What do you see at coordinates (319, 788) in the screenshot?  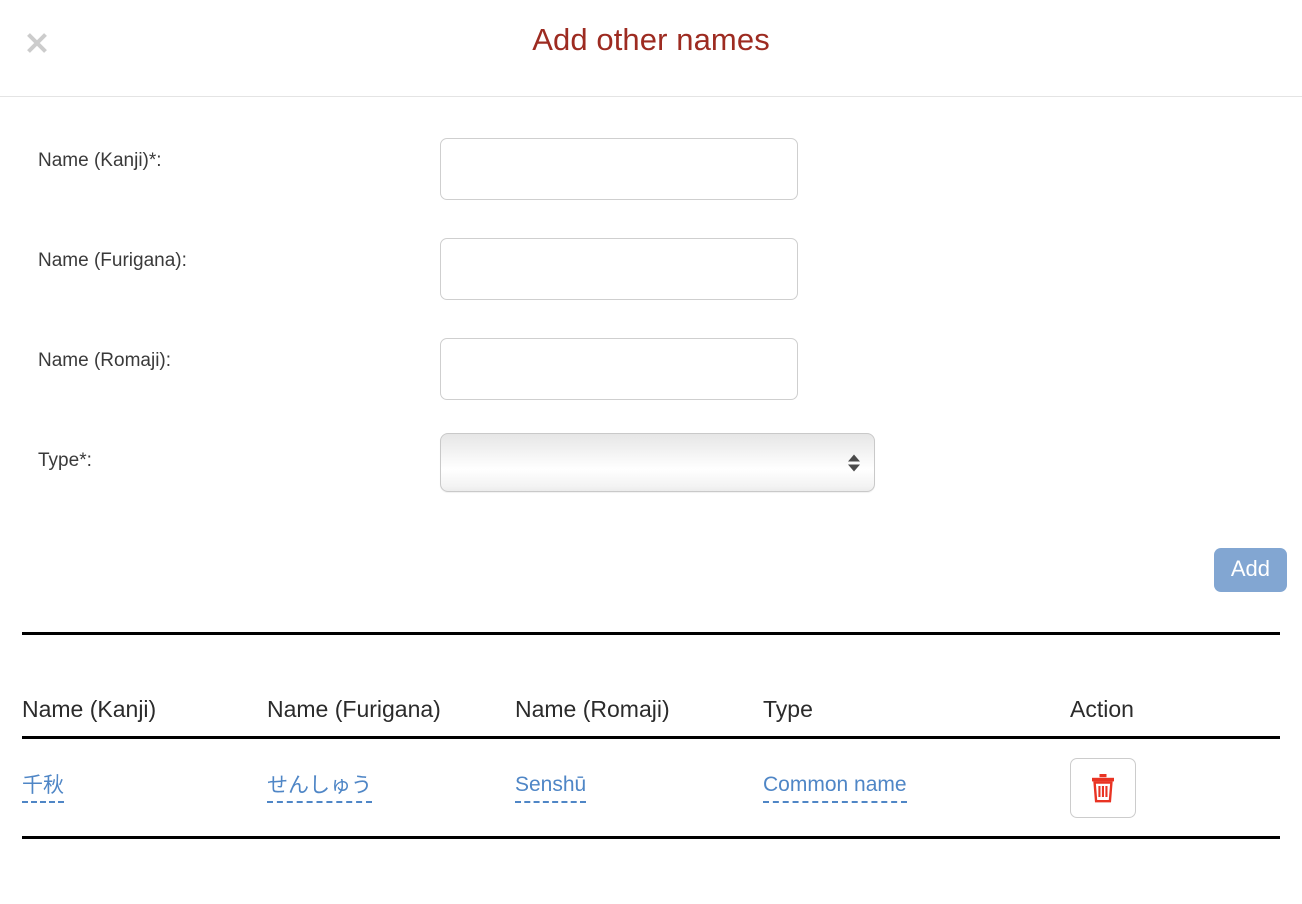 I see `editable-name-furigana: せんしゅう` at bounding box center [319, 788].